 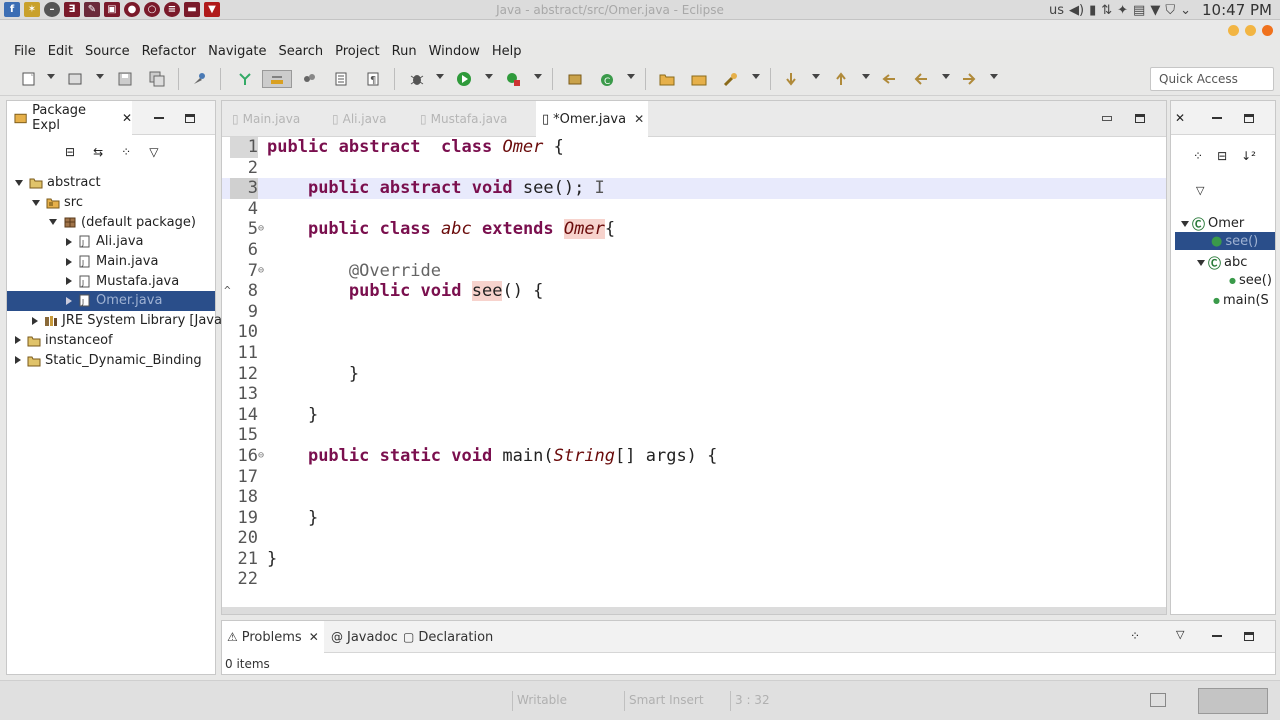 What do you see at coordinates (36, 202) in the screenshot?
I see `collapse-icon` at bounding box center [36, 202].